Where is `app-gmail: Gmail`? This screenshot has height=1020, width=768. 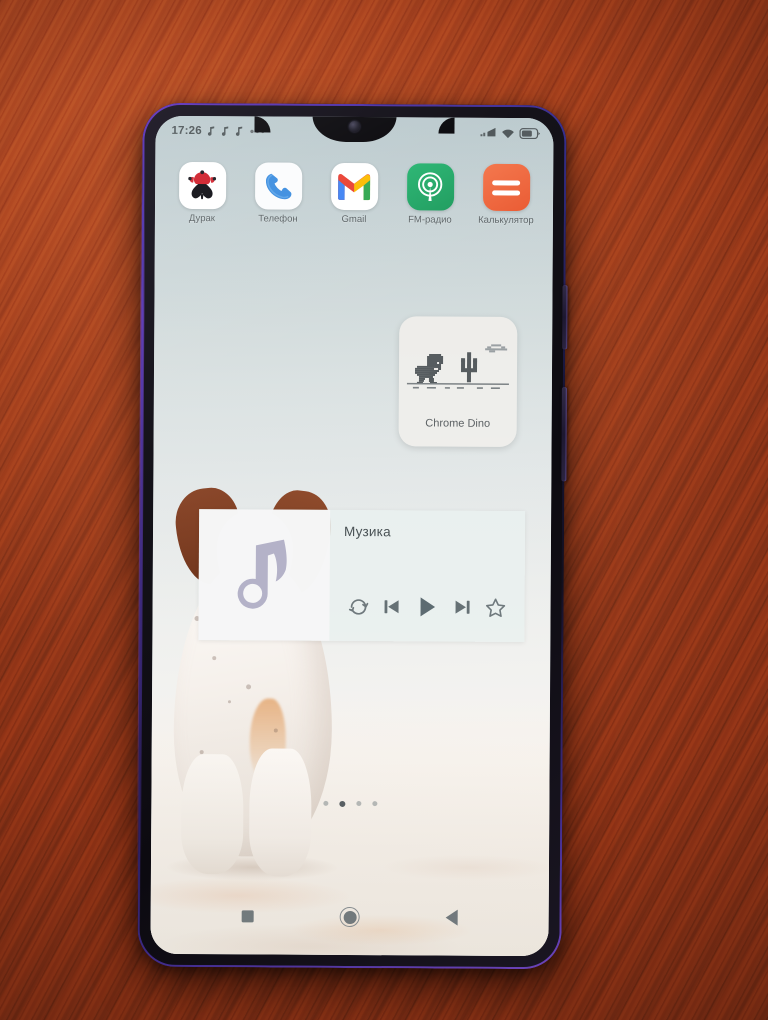
app-gmail: Gmail is located at coordinates (354, 194).